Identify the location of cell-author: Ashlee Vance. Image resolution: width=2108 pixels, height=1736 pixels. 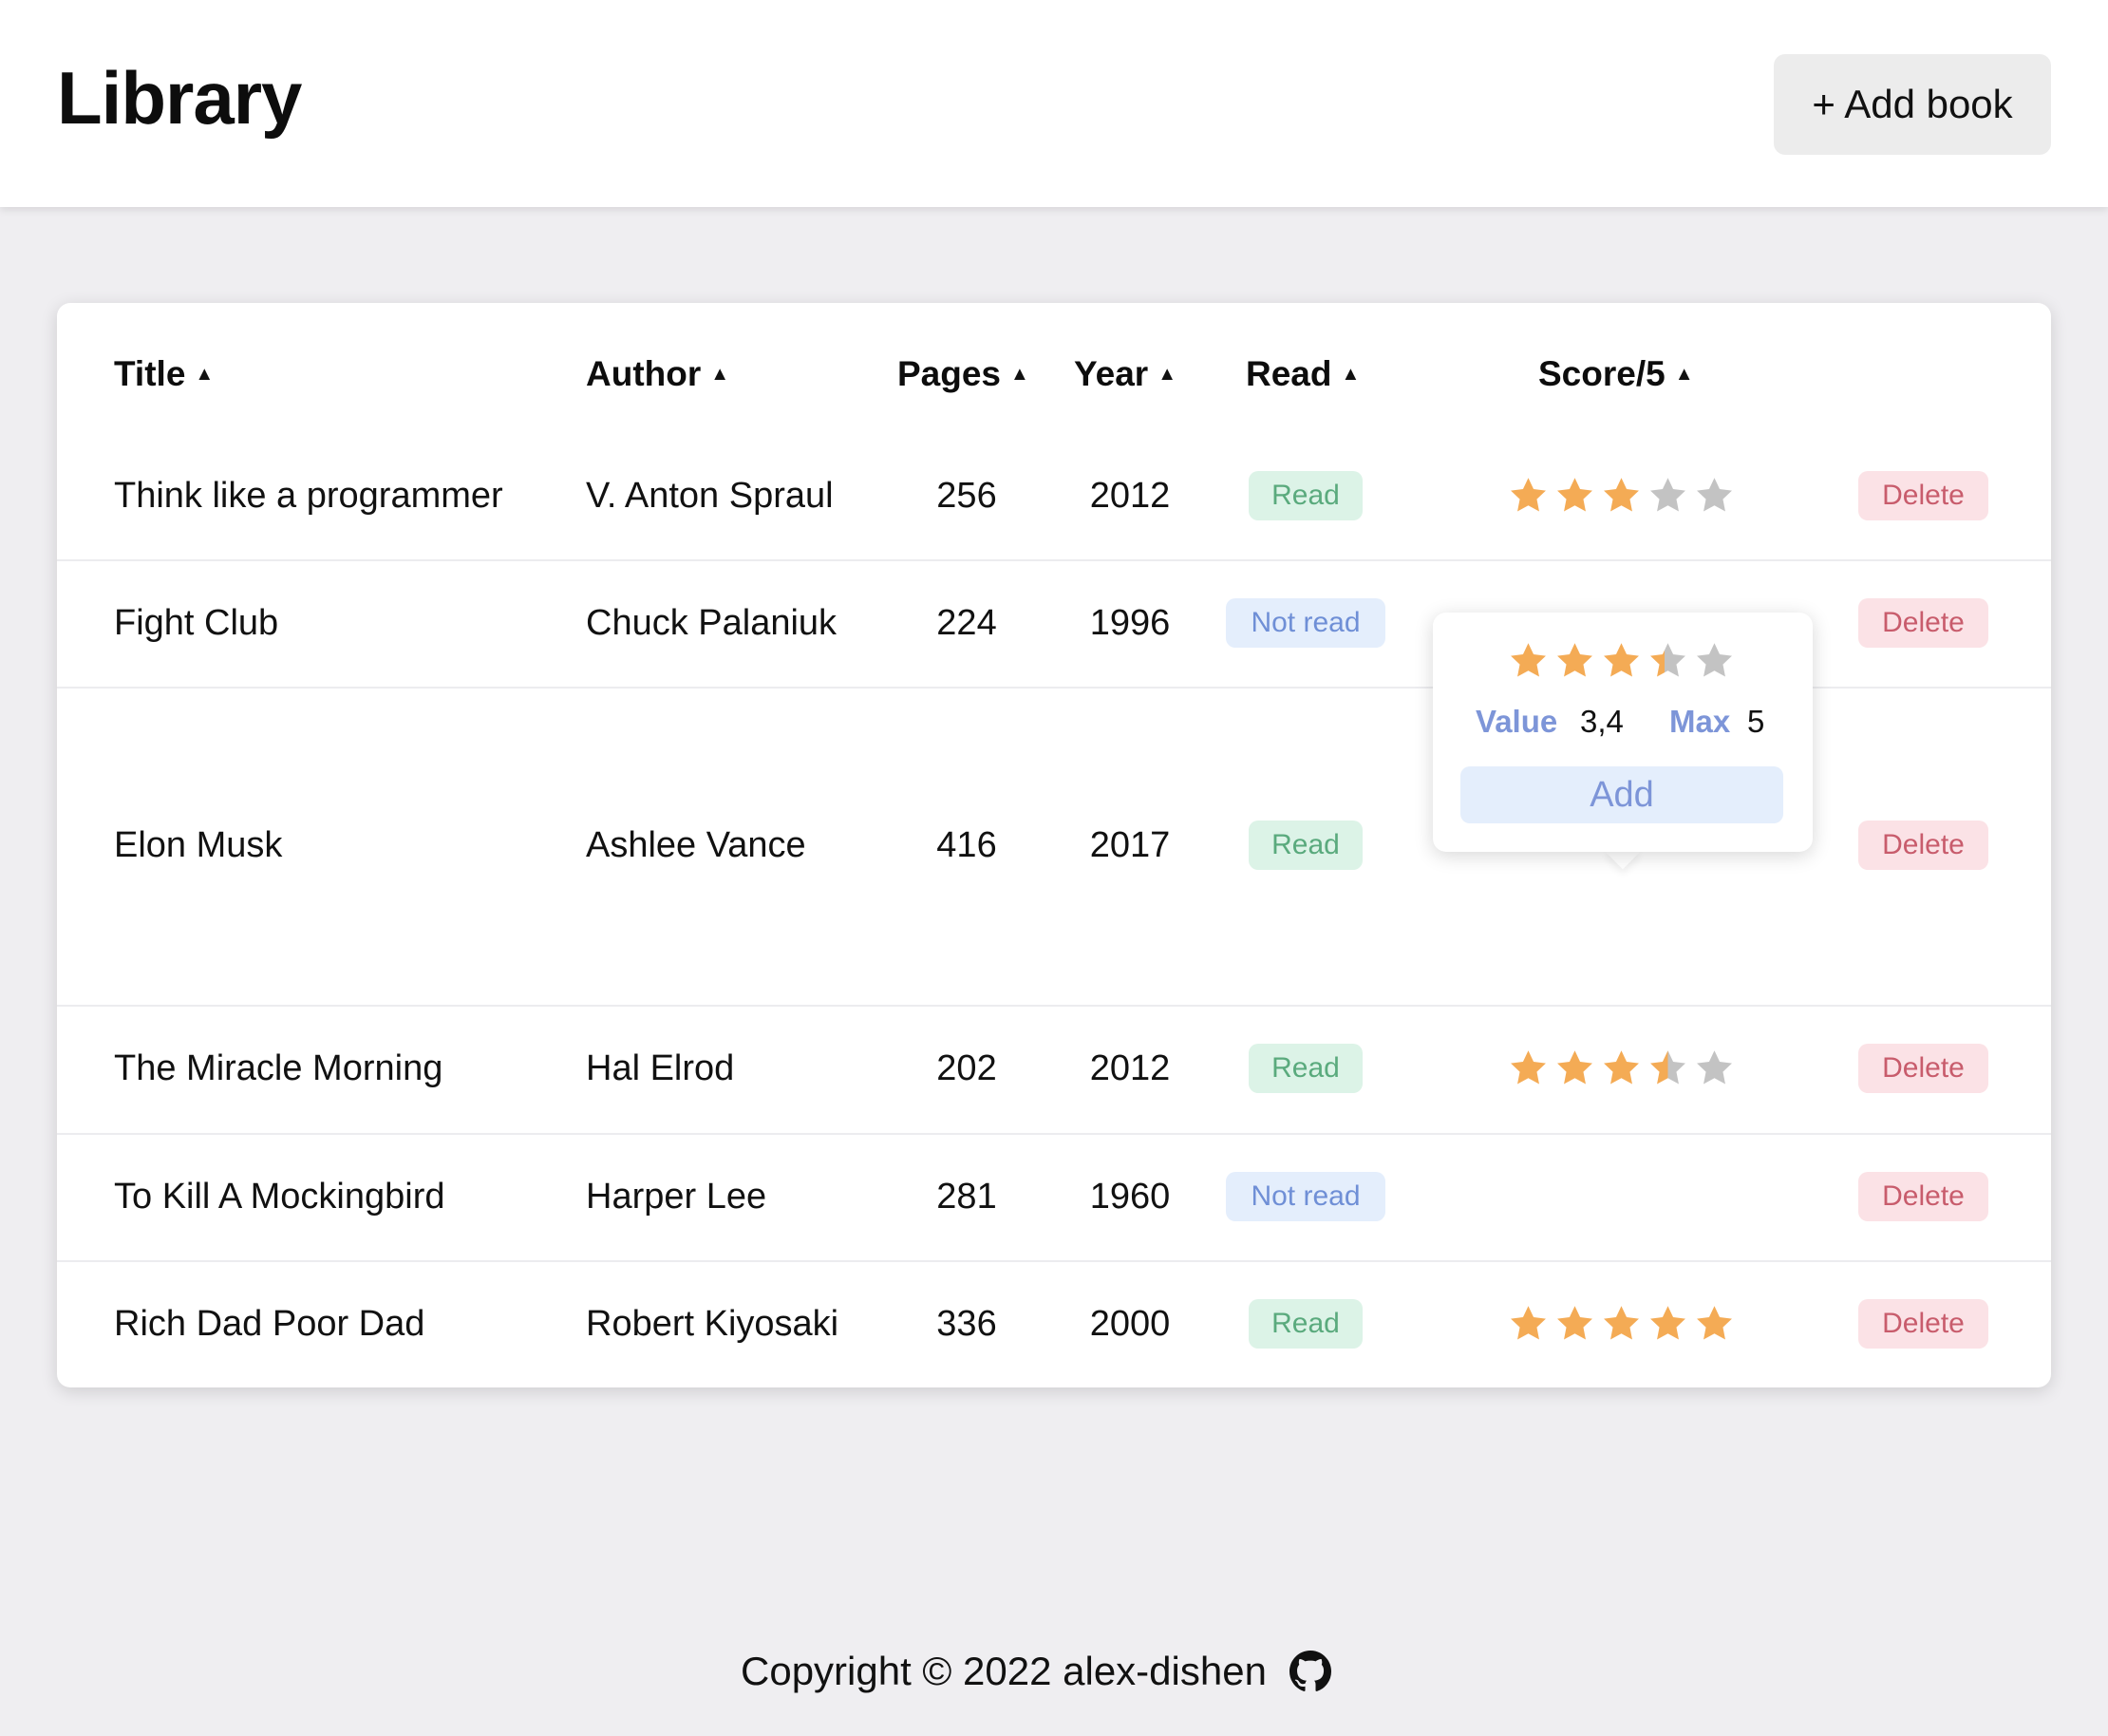
(696, 844).